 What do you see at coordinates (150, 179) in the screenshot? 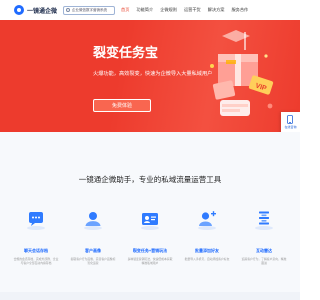
I see `section-headline: 一镜通企微助手，专业的私域流量运营工具` at bounding box center [150, 179].